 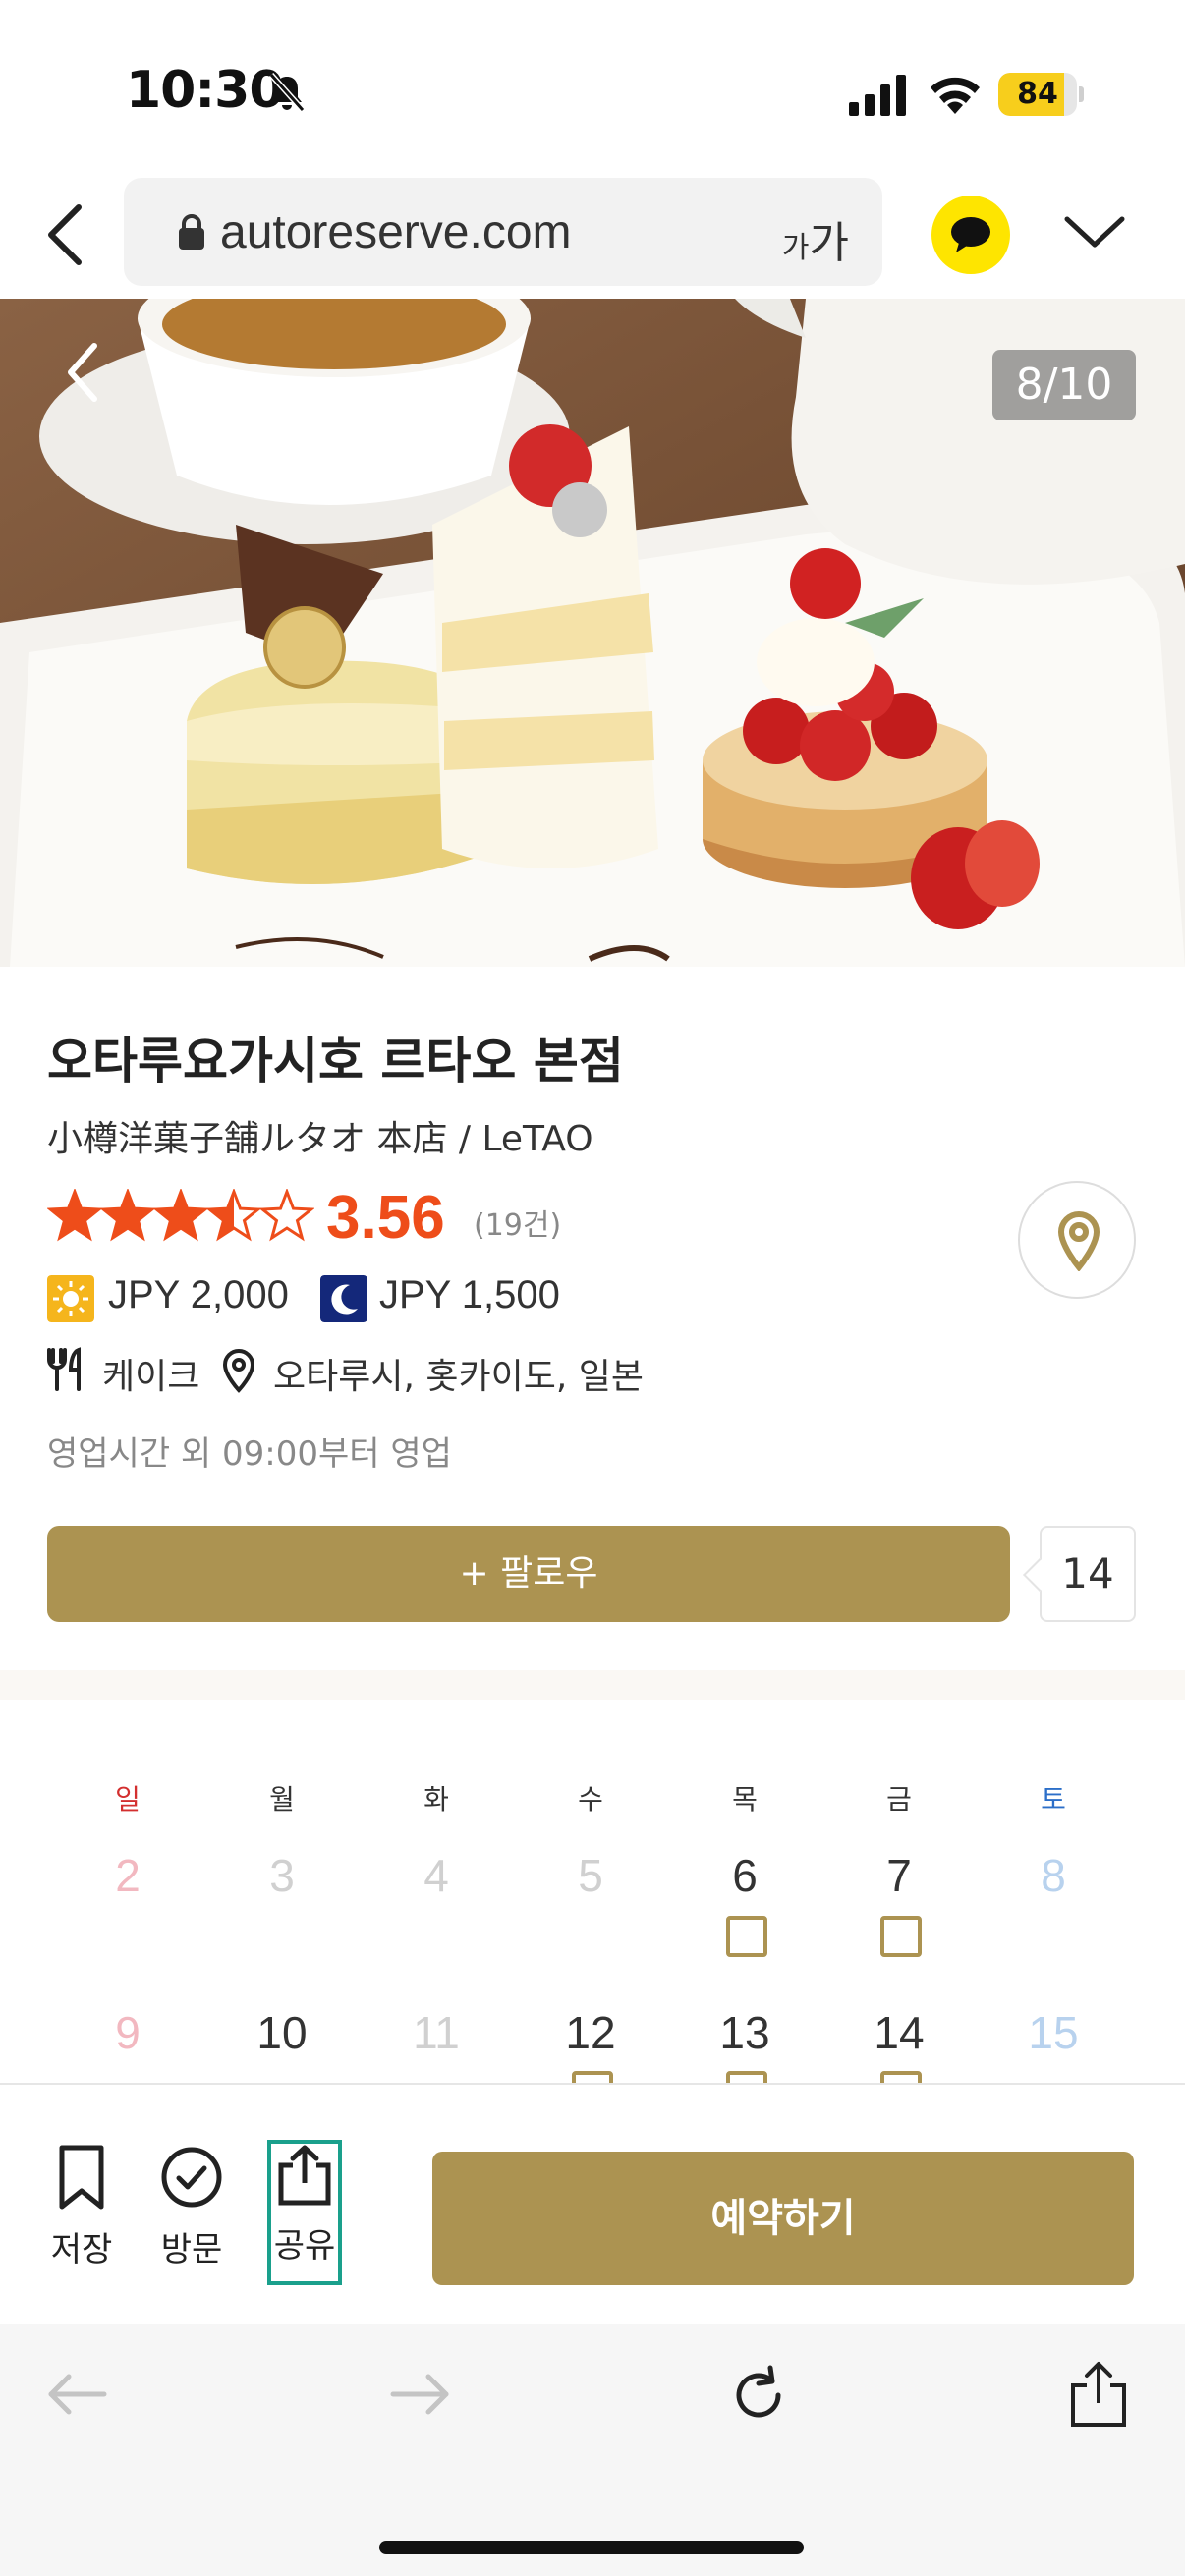 I want to click on weekday-tue: 화, so click(x=436, y=1799).